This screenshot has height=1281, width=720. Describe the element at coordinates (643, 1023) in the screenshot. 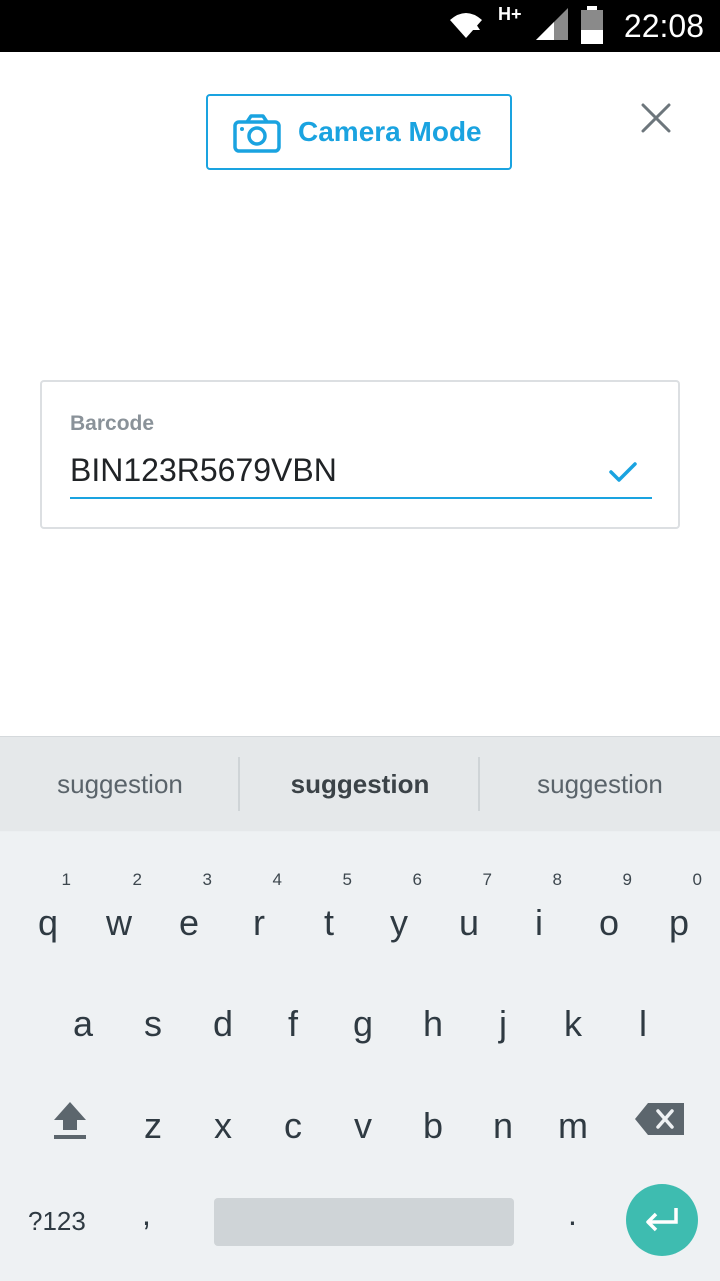

I see `key-label: l` at that location.